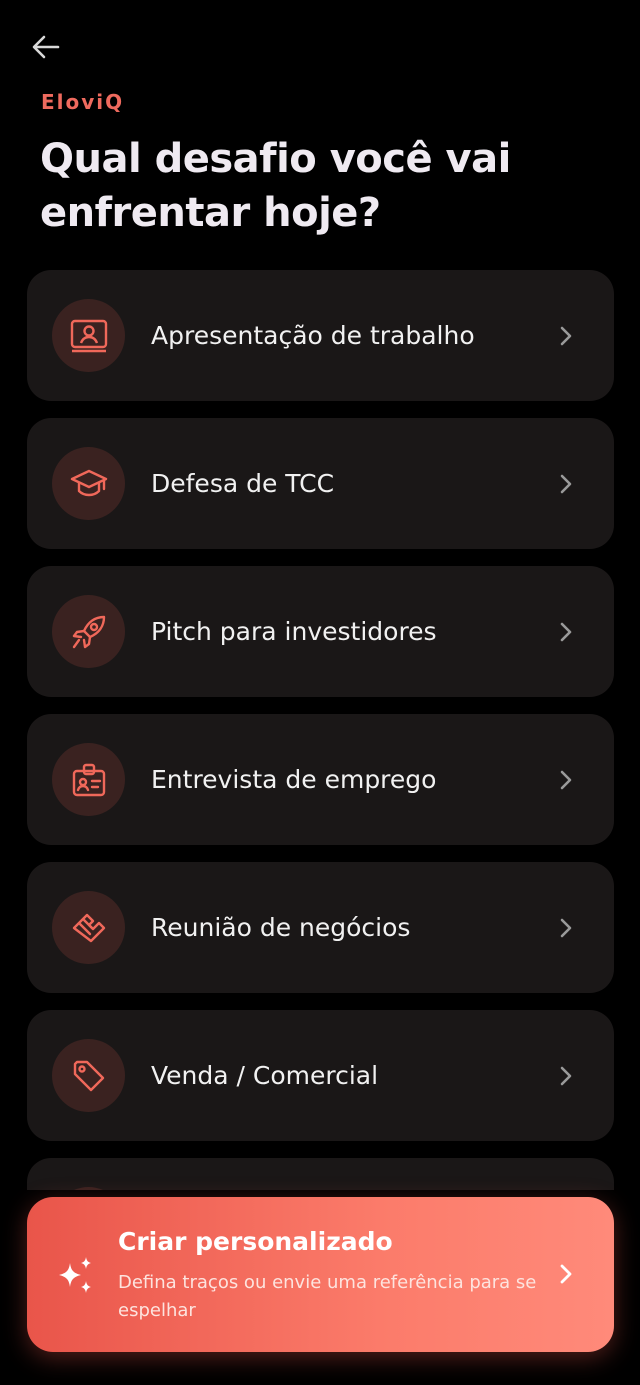 The image size is (640, 1385). What do you see at coordinates (320, 1174) in the screenshot?
I see `challenge-card-partial` at bounding box center [320, 1174].